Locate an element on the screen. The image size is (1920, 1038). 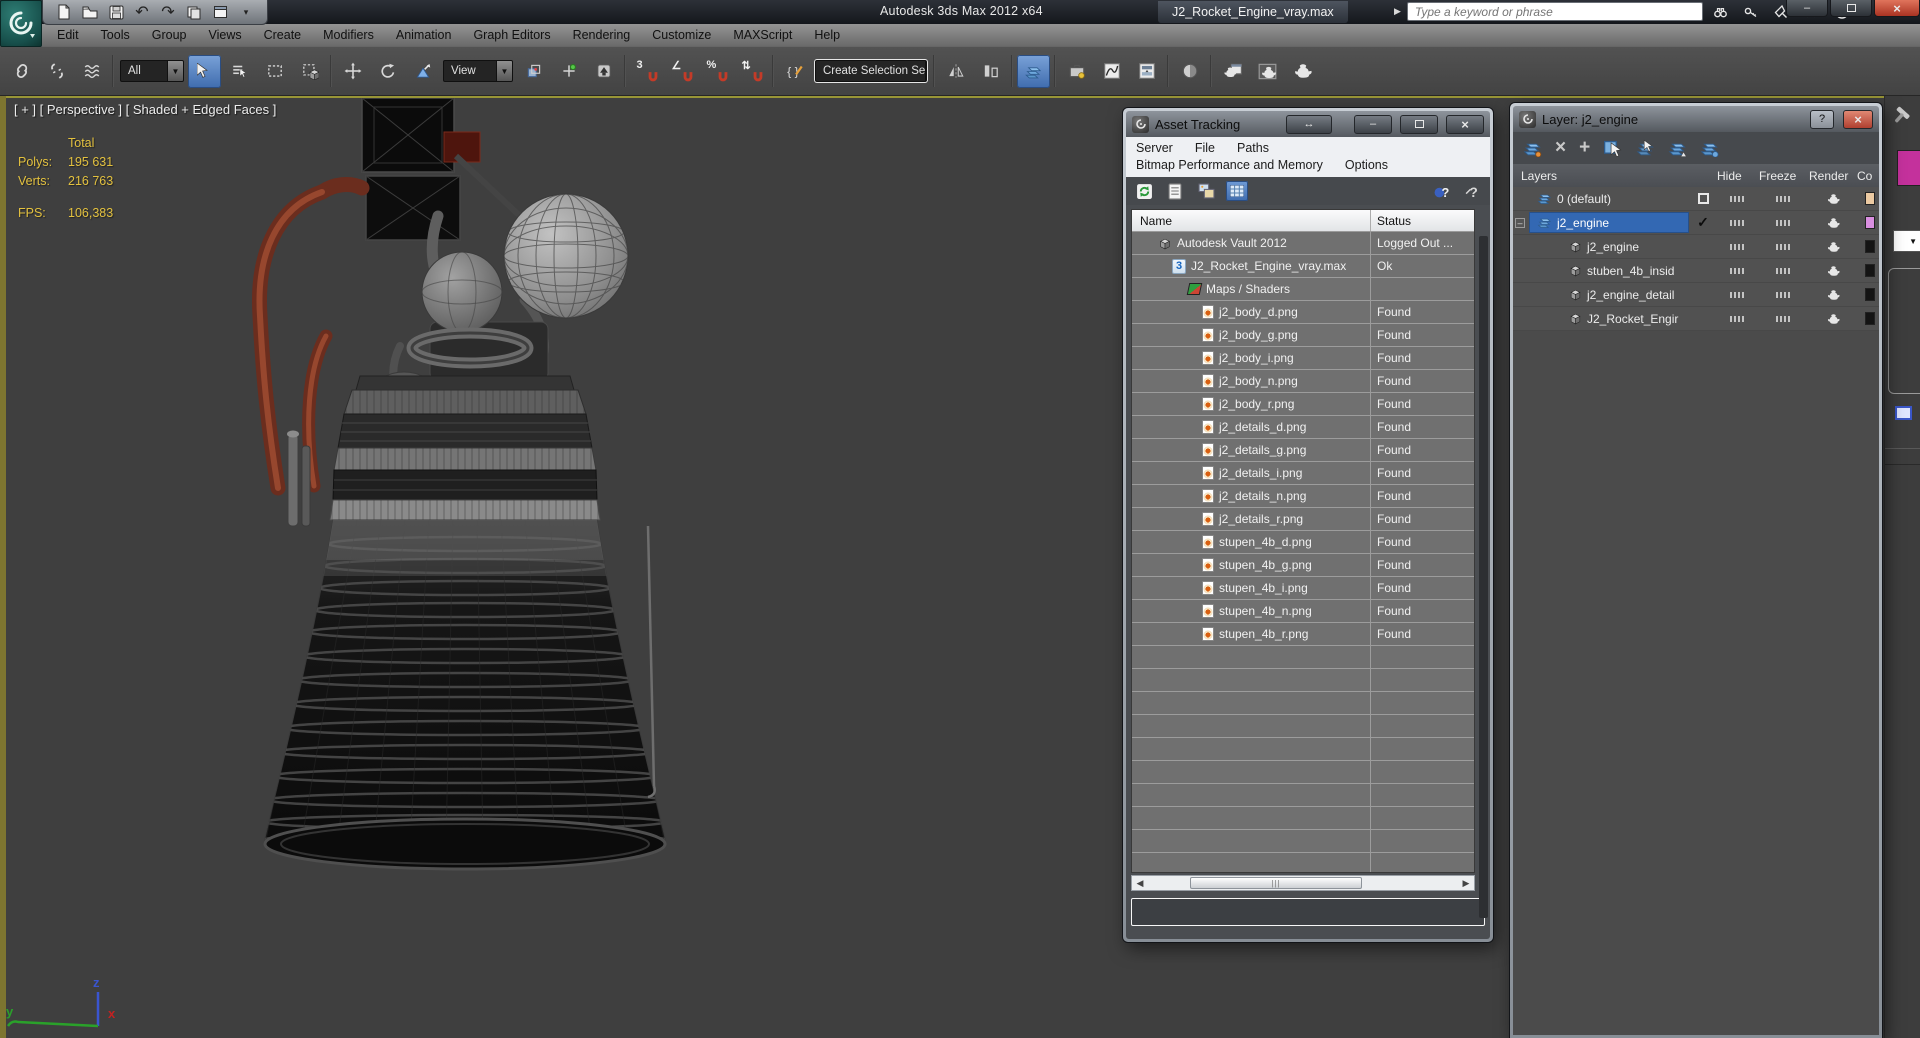
at-menu-options: Options is located at coordinates (1366, 165).